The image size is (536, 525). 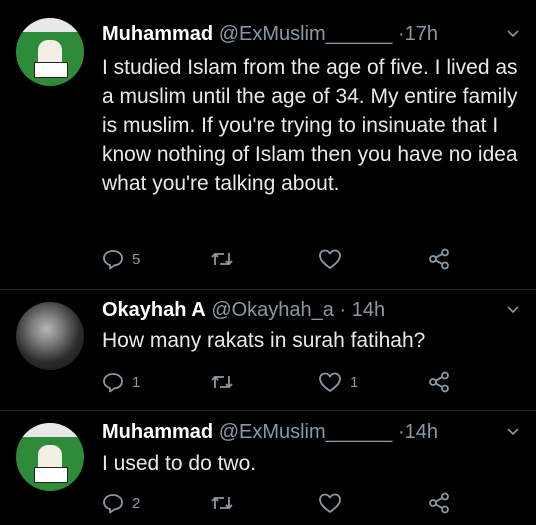 What do you see at coordinates (282, 503) in the screenshot?
I see `tweet-actions: 2` at bounding box center [282, 503].